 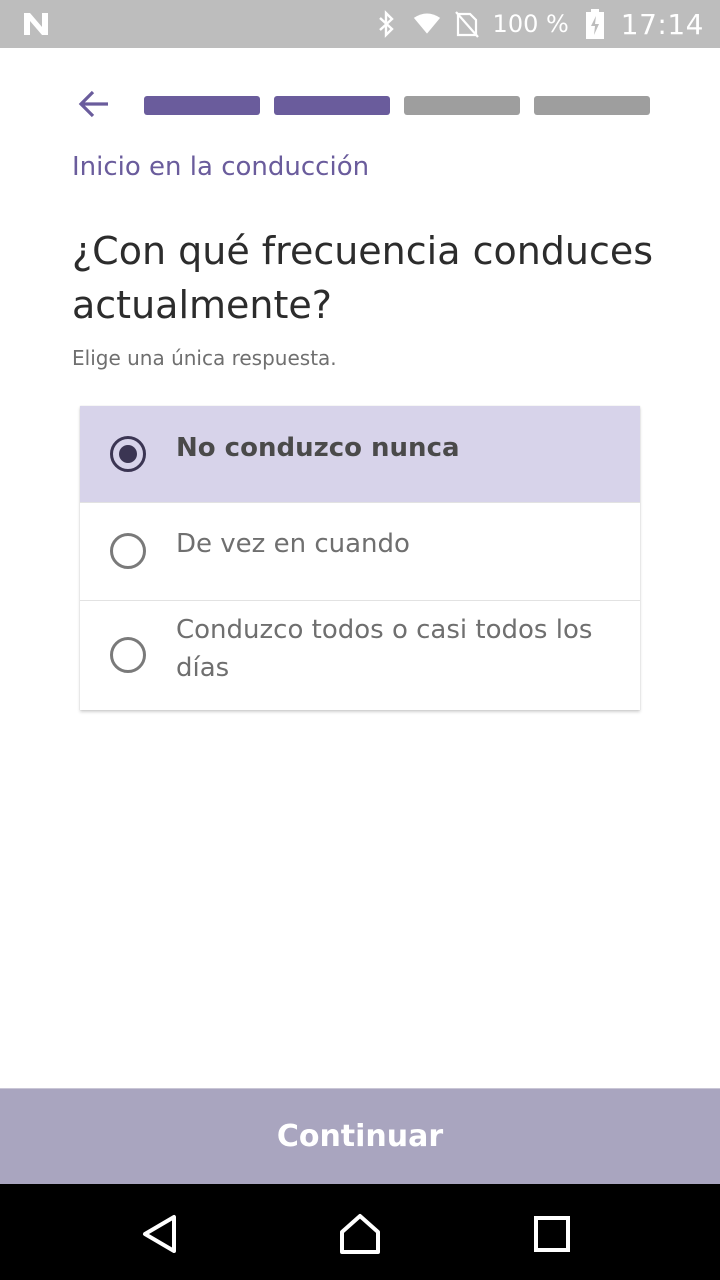 What do you see at coordinates (467, 24) in the screenshot?
I see `no-sim-icon` at bounding box center [467, 24].